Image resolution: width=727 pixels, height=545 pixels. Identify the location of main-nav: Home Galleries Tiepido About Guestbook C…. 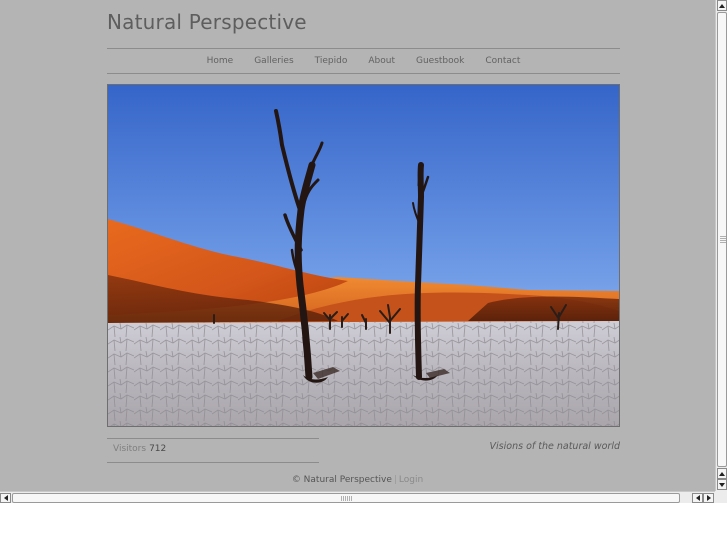
(363, 62).